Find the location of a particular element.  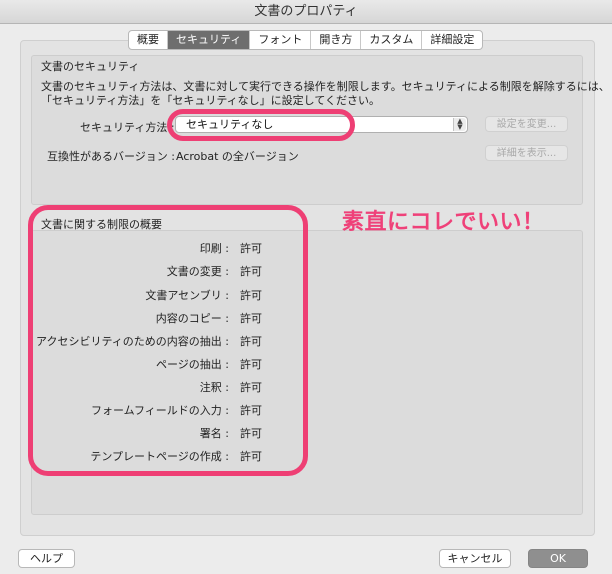

tab-fonts: フォント is located at coordinates (281, 40).